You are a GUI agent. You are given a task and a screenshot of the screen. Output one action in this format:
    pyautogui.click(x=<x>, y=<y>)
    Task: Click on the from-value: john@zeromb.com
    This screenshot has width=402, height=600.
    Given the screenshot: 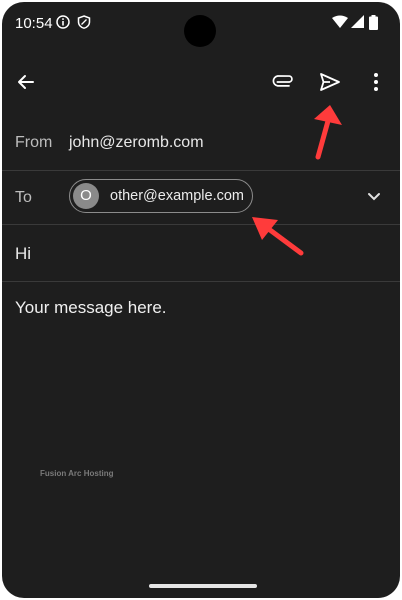 What is the action you would take?
    pyautogui.click(x=136, y=142)
    